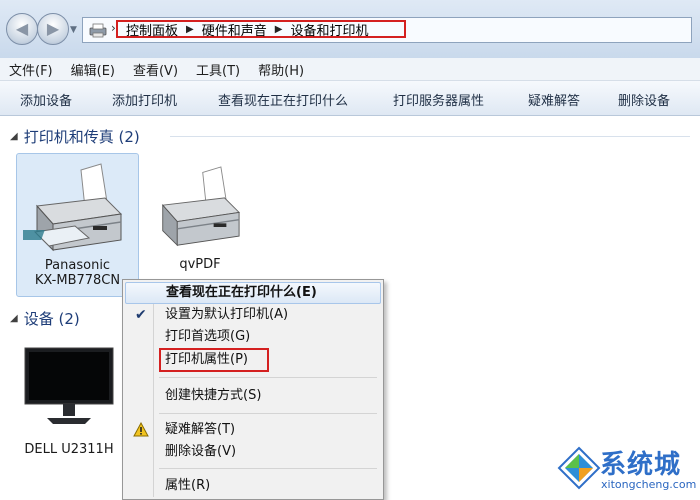  I want to click on ctx-properties: 属性(R), so click(253, 486).